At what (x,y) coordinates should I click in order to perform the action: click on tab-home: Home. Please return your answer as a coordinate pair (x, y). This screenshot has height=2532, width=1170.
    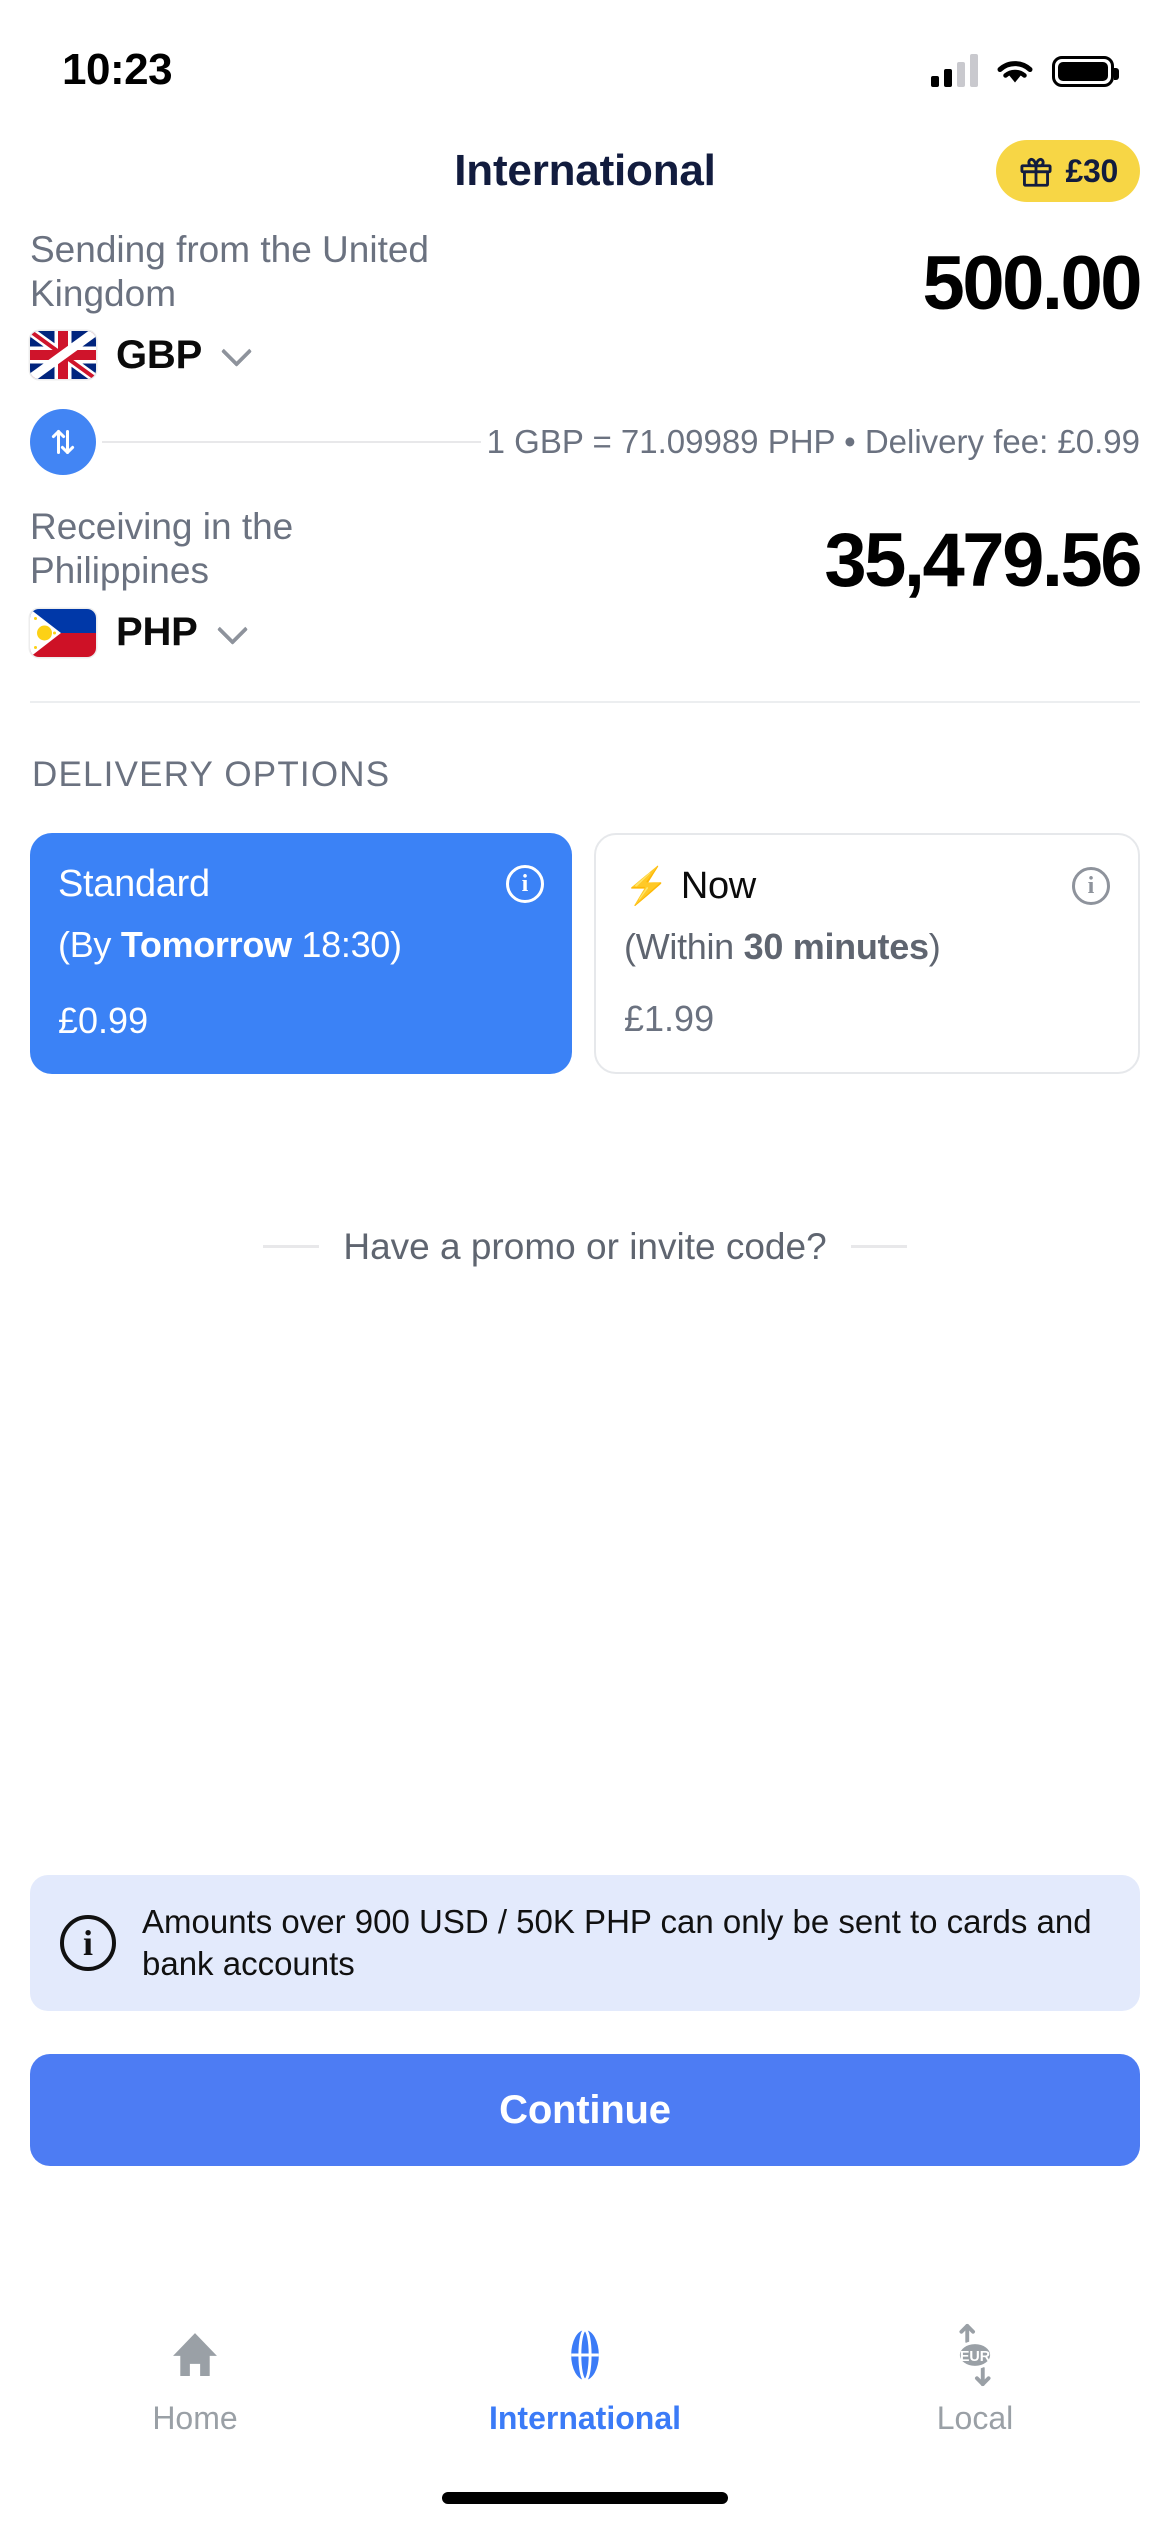
    Looking at the image, I should click on (195, 2379).